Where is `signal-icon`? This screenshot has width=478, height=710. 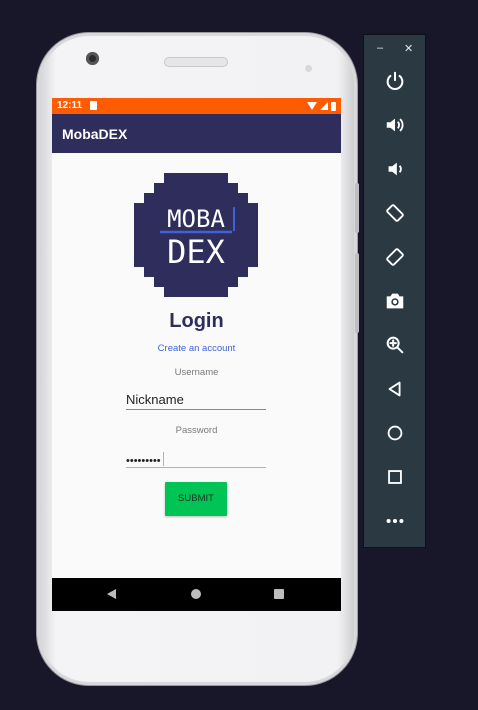
signal-icon is located at coordinates (324, 106).